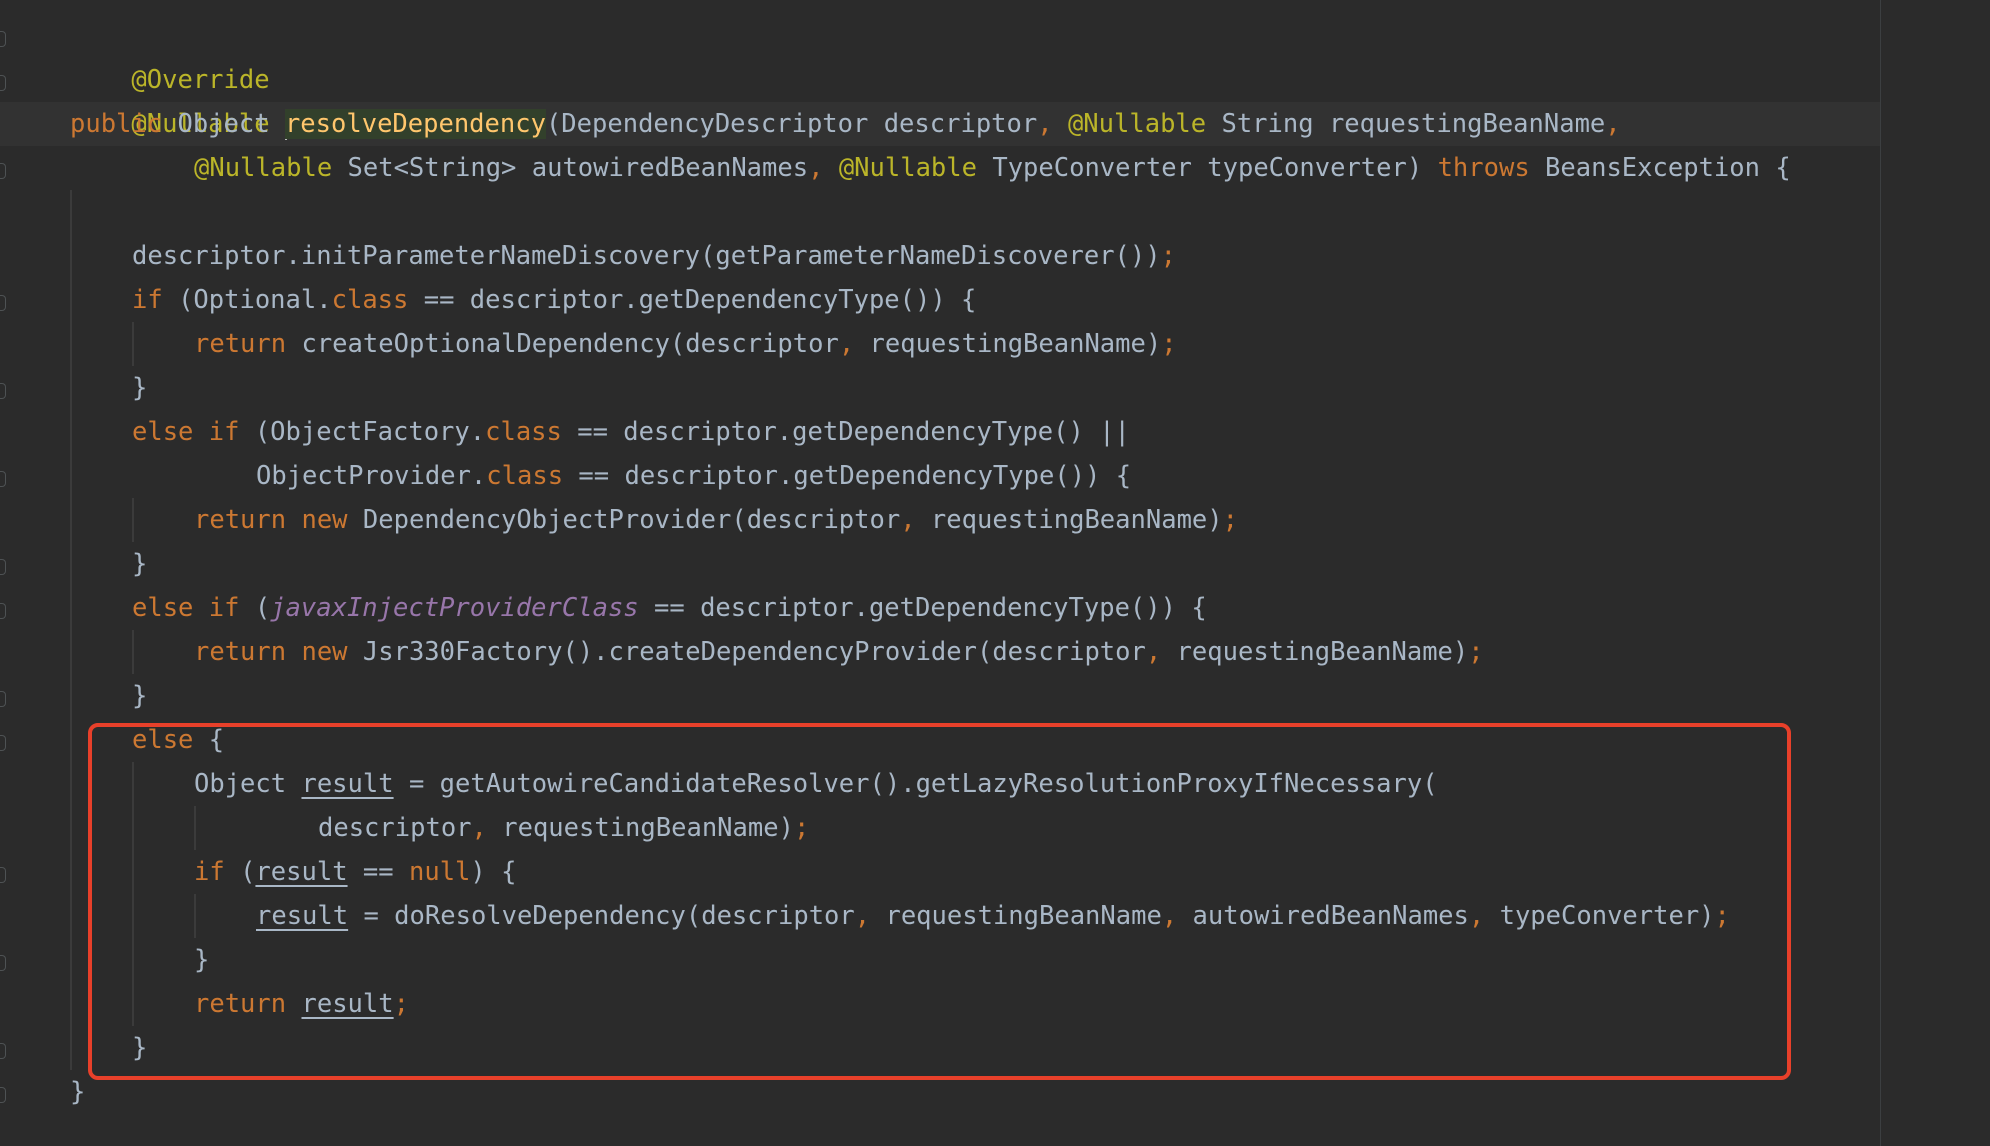 The width and height of the screenshot is (1990, 1146). What do you see at coordinates (248, 784) in the screenshot?
I see `statement-text: Object` at bounding box center [248, 784].